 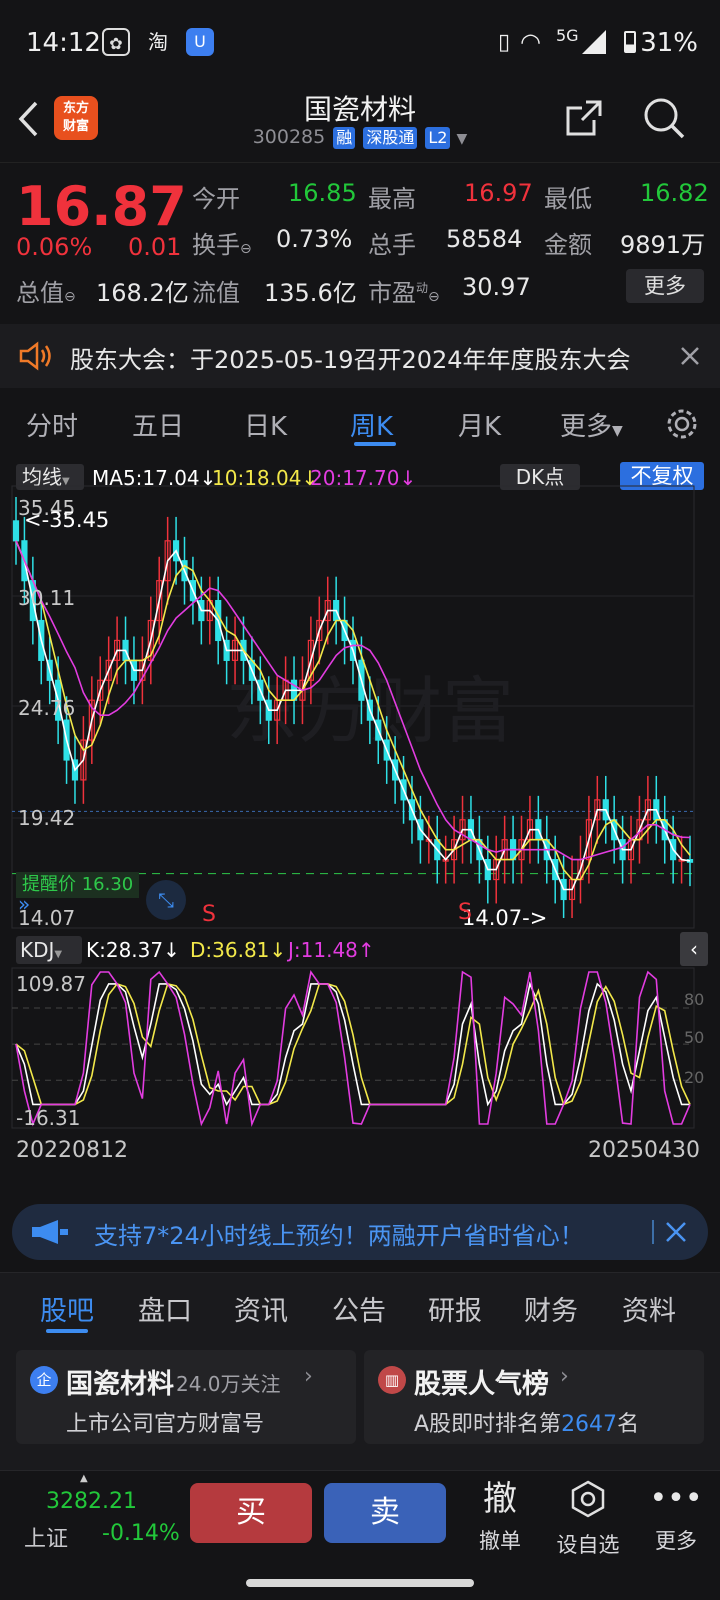 What do you see at coordinates (289, 137) in the screenshot?
I see `stock-code: 300285` at bounding box center [289, 137].